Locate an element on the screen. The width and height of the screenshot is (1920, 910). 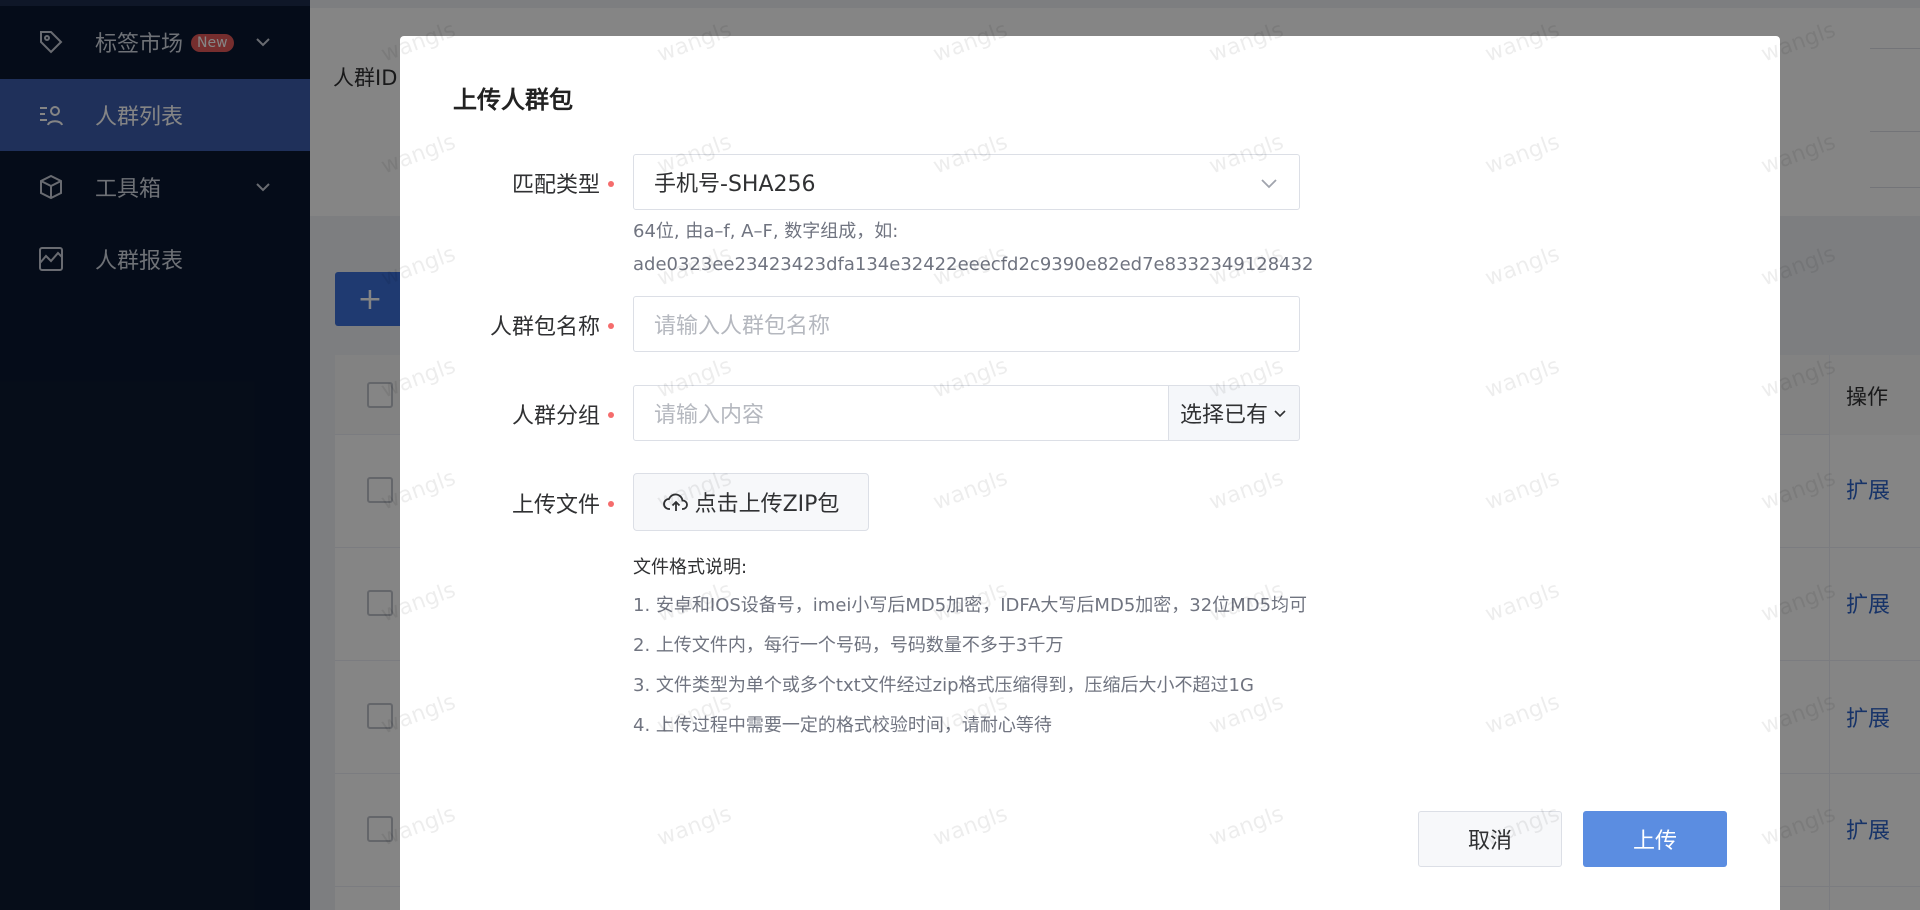
match-type-select: 手机号-SHA256 is located at coordinates (966, 182).